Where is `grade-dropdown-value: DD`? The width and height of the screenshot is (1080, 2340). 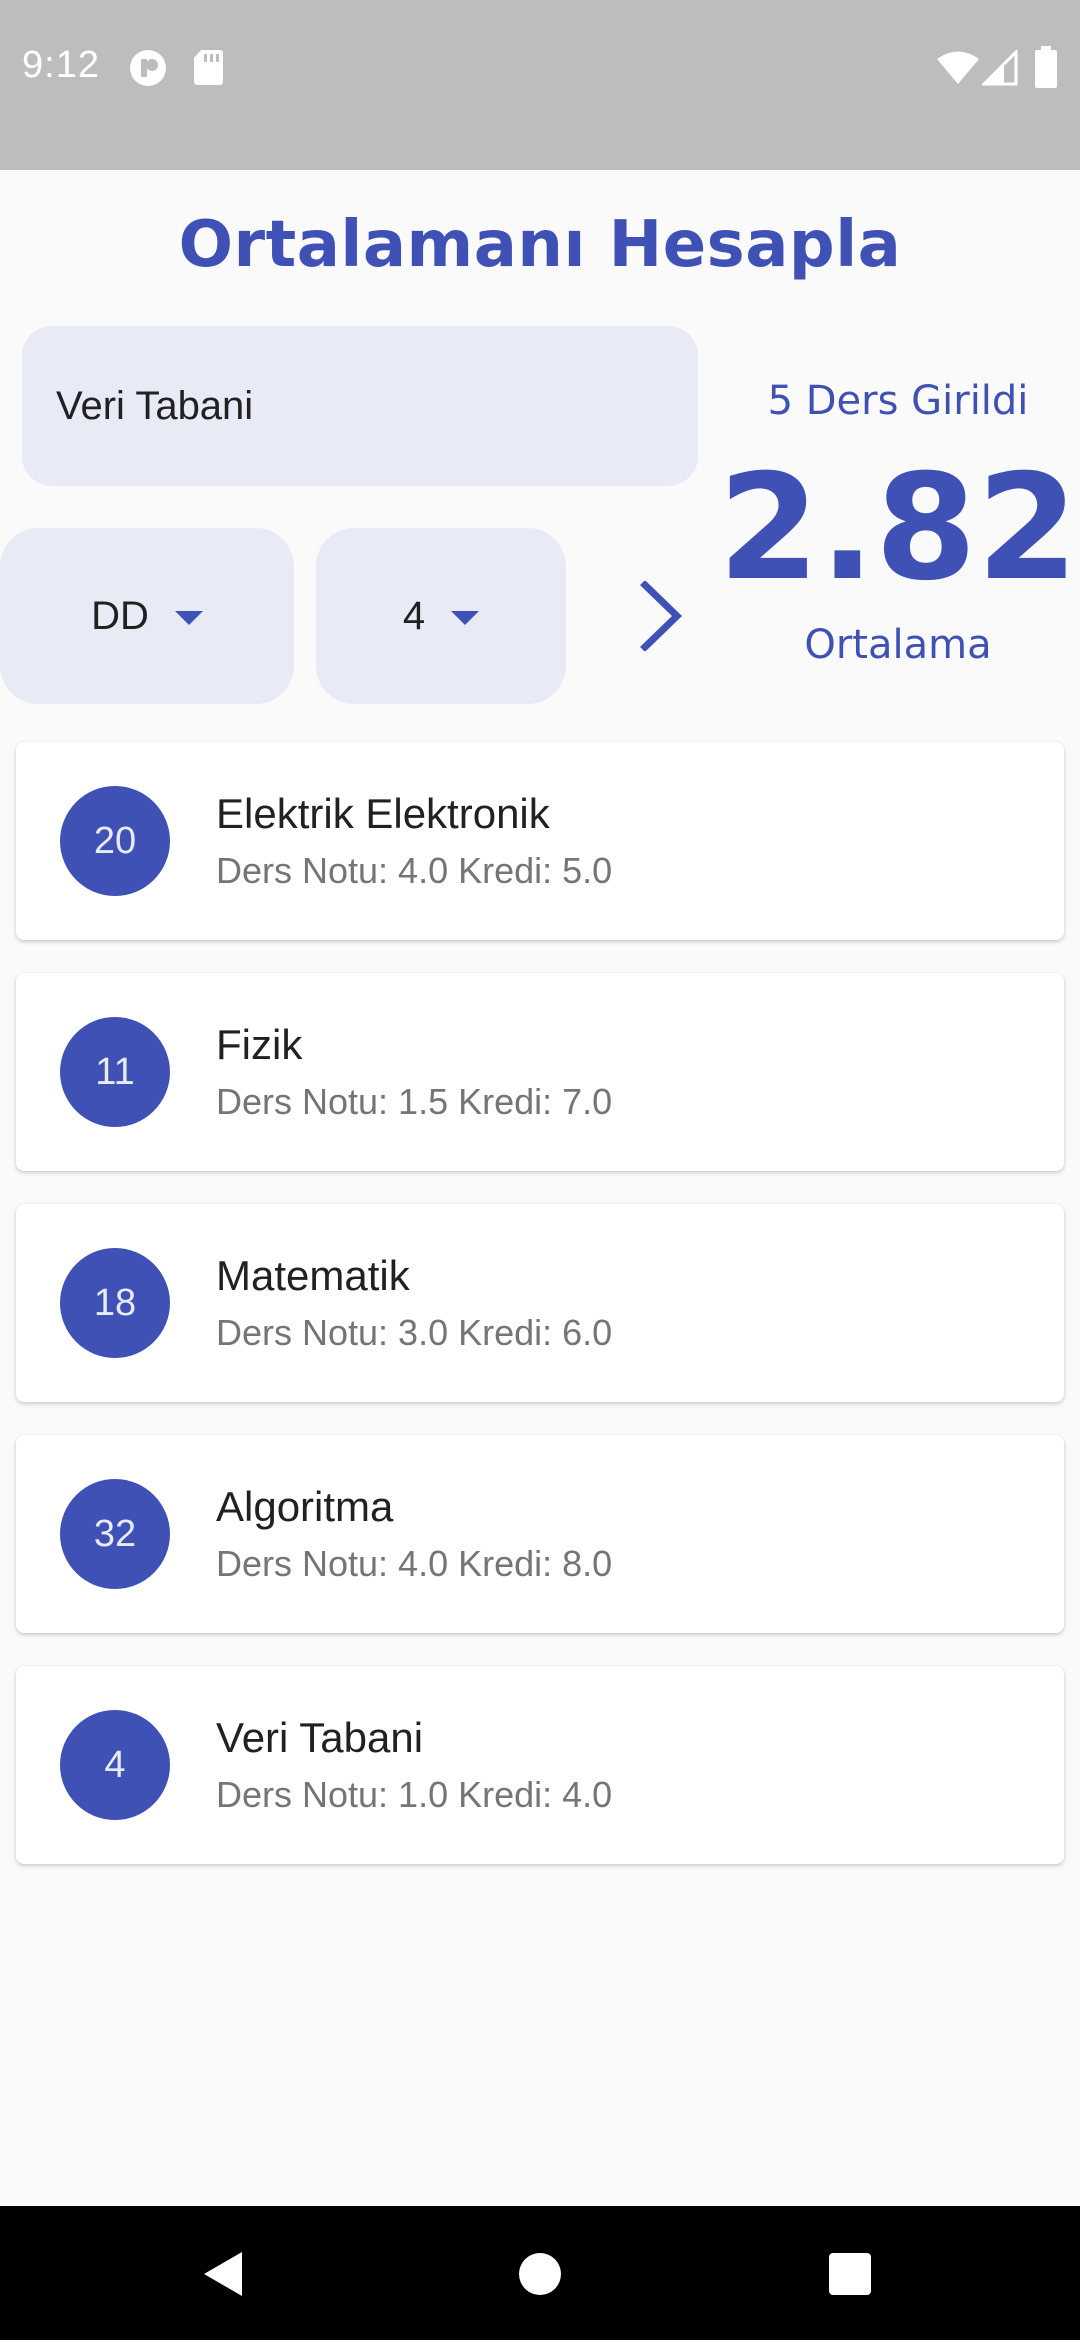
grade-dropdown-value: DD is located at coordinates (120, 615).